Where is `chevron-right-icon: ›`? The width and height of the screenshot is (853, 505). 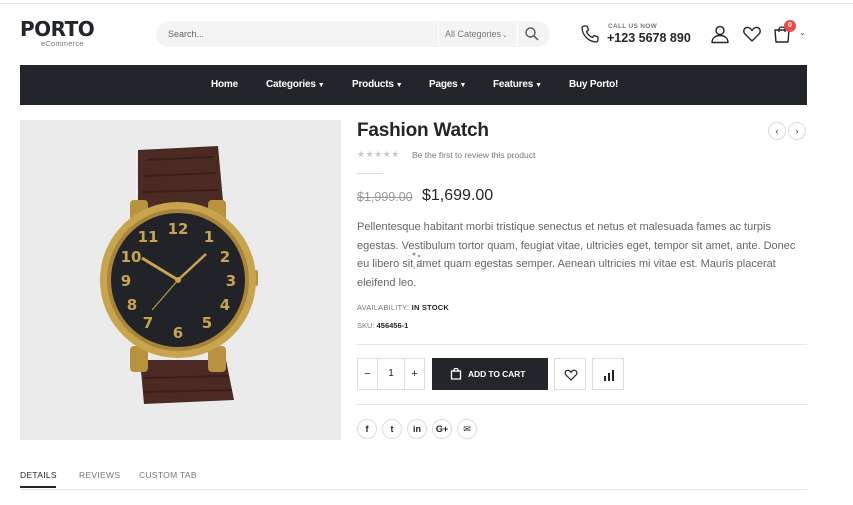
chevron-right-icon: › is located at coordinates (797, 131).